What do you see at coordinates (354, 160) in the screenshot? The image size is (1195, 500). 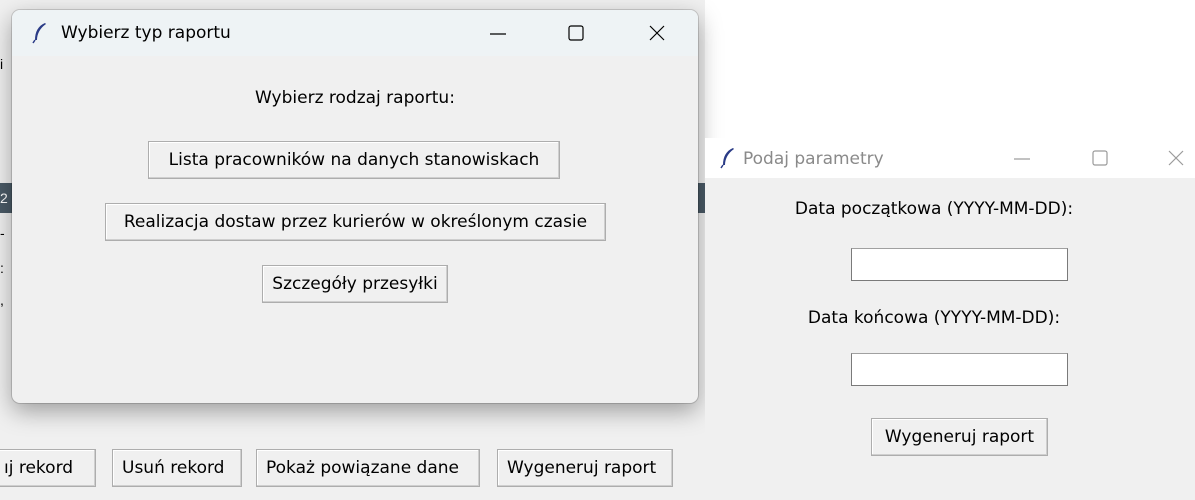 I see `employees-by-position-button: Lista pracowników na danych stanowiskach` at bounding box center [354, 160].